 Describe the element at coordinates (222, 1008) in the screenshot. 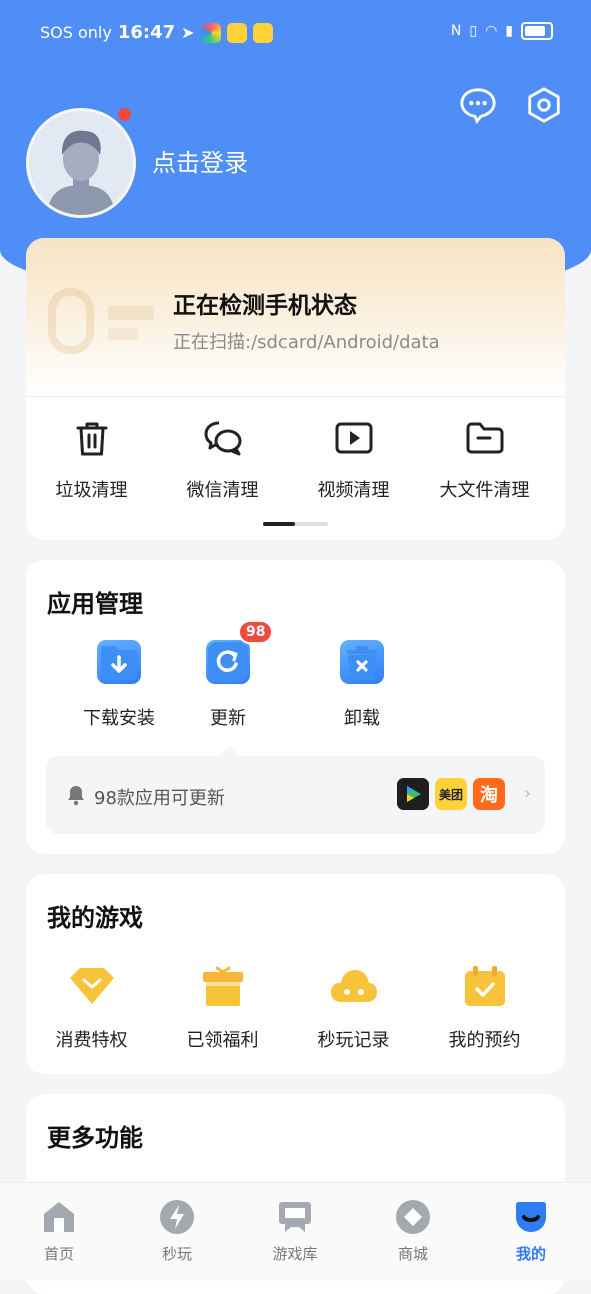

I see `received-benefits-button: 已领福利` at that location.